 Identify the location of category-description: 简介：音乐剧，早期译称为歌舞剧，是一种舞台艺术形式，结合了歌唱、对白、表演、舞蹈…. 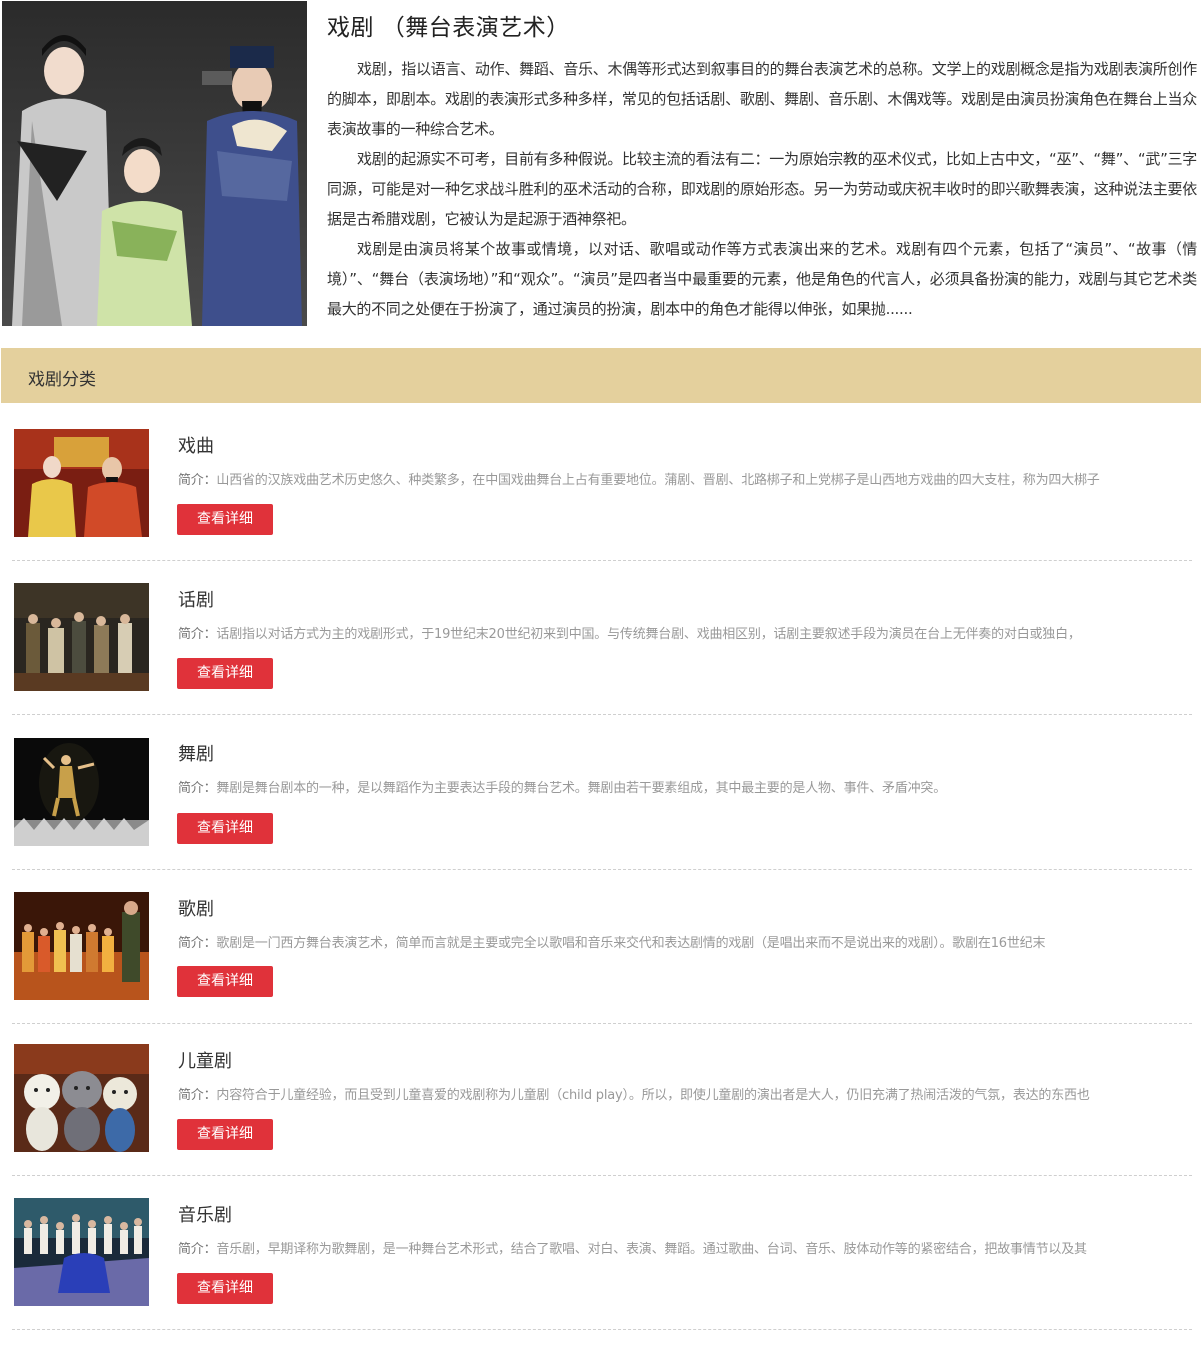
(684, 1247).